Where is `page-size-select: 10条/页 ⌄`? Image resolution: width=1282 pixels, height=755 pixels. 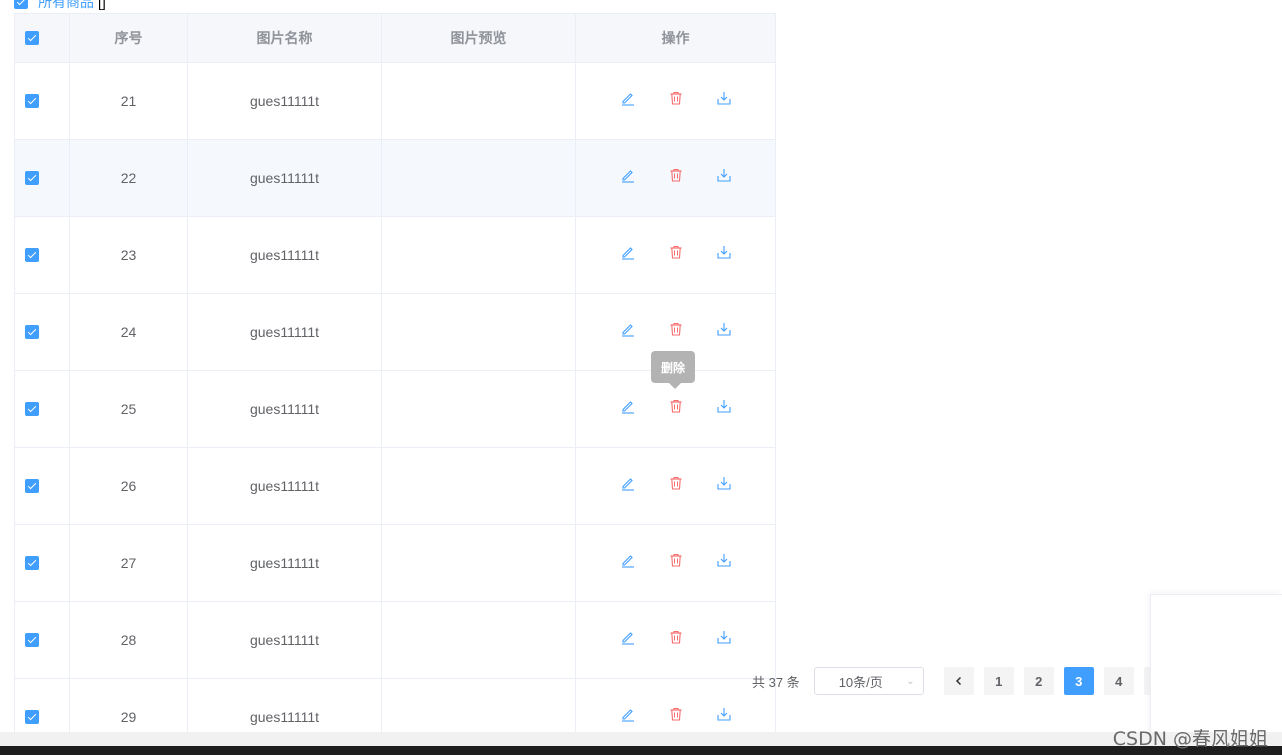
page-size-select: 10条/页 ⌄ is located at coordinates (868, 681).